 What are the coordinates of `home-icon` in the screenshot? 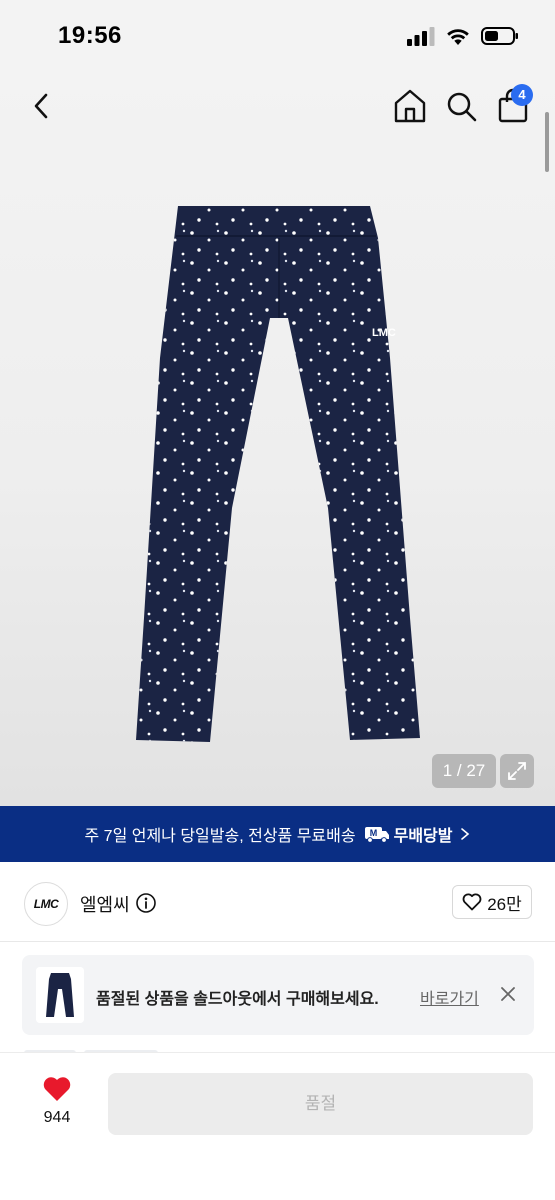 It's located at (410, 106).